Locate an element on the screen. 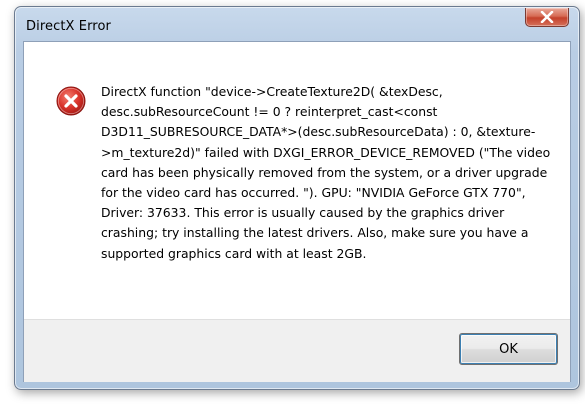 The image size is (585, 409). button-bar: OK is located at coordinates (297, 350).